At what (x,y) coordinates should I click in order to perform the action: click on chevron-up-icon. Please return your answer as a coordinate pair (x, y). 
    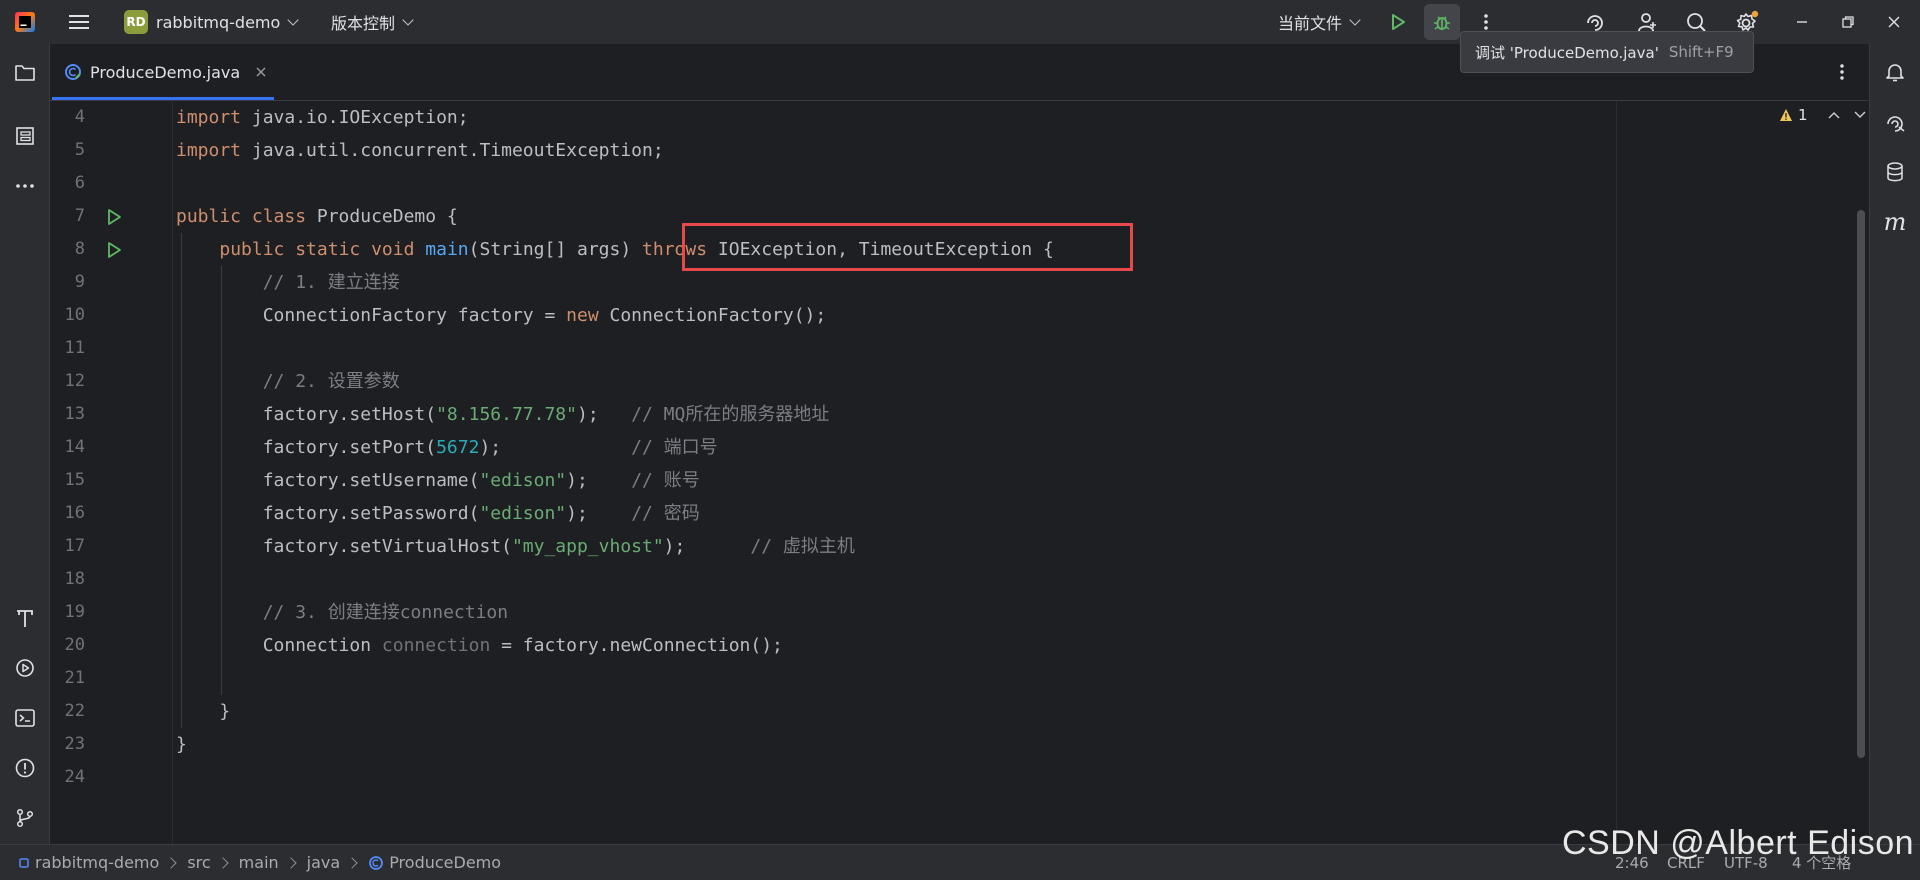
    Looking at the image, I should click on (1834, 115).